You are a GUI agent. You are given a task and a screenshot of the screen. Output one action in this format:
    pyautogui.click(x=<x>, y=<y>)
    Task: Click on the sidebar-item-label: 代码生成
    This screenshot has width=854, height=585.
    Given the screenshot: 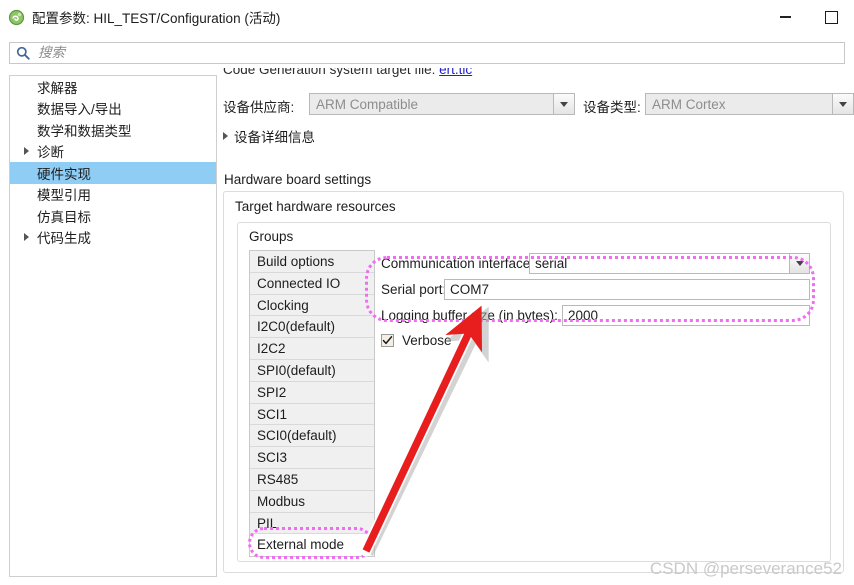 What is the action you would take?
    pyautogui.click(x=64, y=239)
    